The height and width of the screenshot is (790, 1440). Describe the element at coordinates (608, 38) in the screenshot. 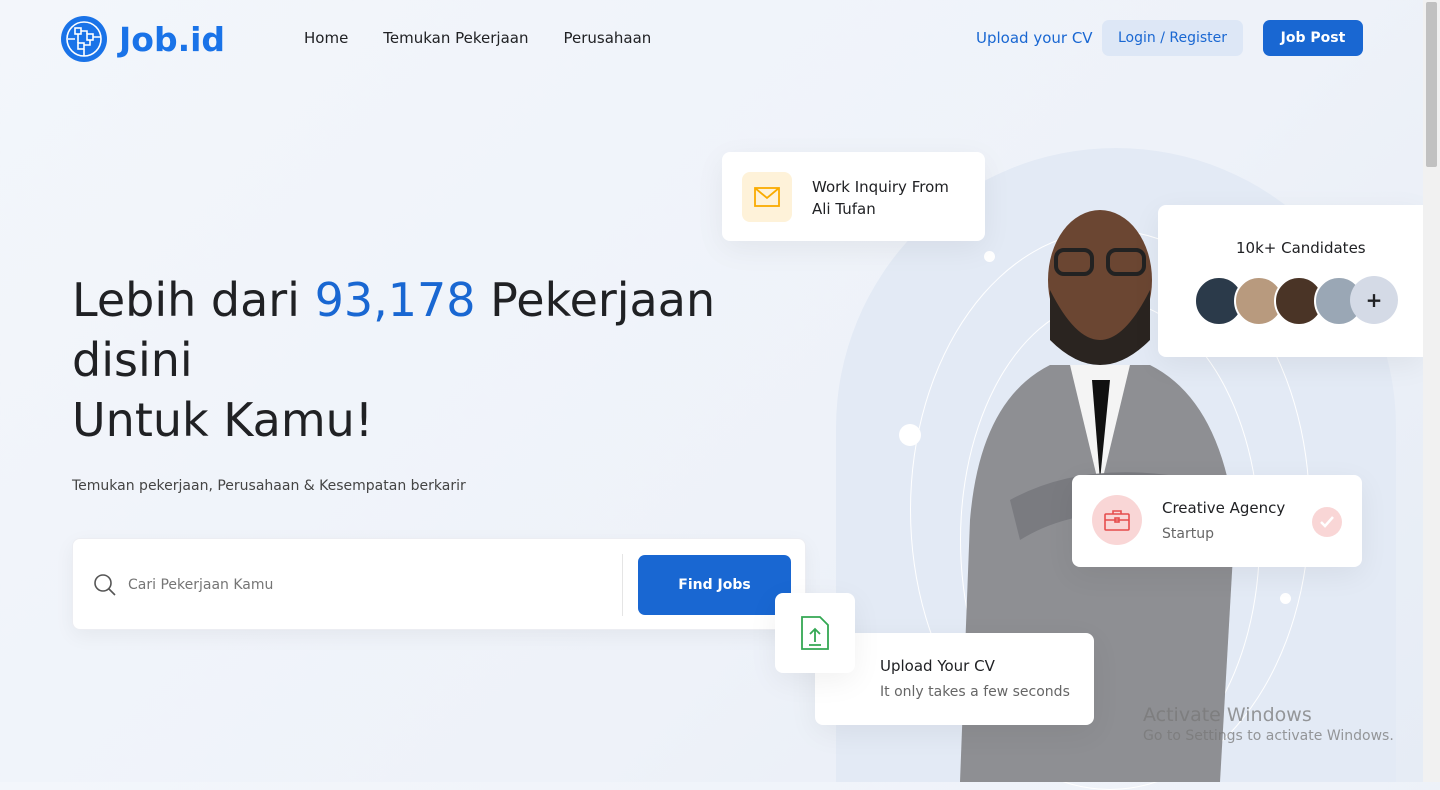

I see `nav-perusahaan: Perusahaan` at that location.